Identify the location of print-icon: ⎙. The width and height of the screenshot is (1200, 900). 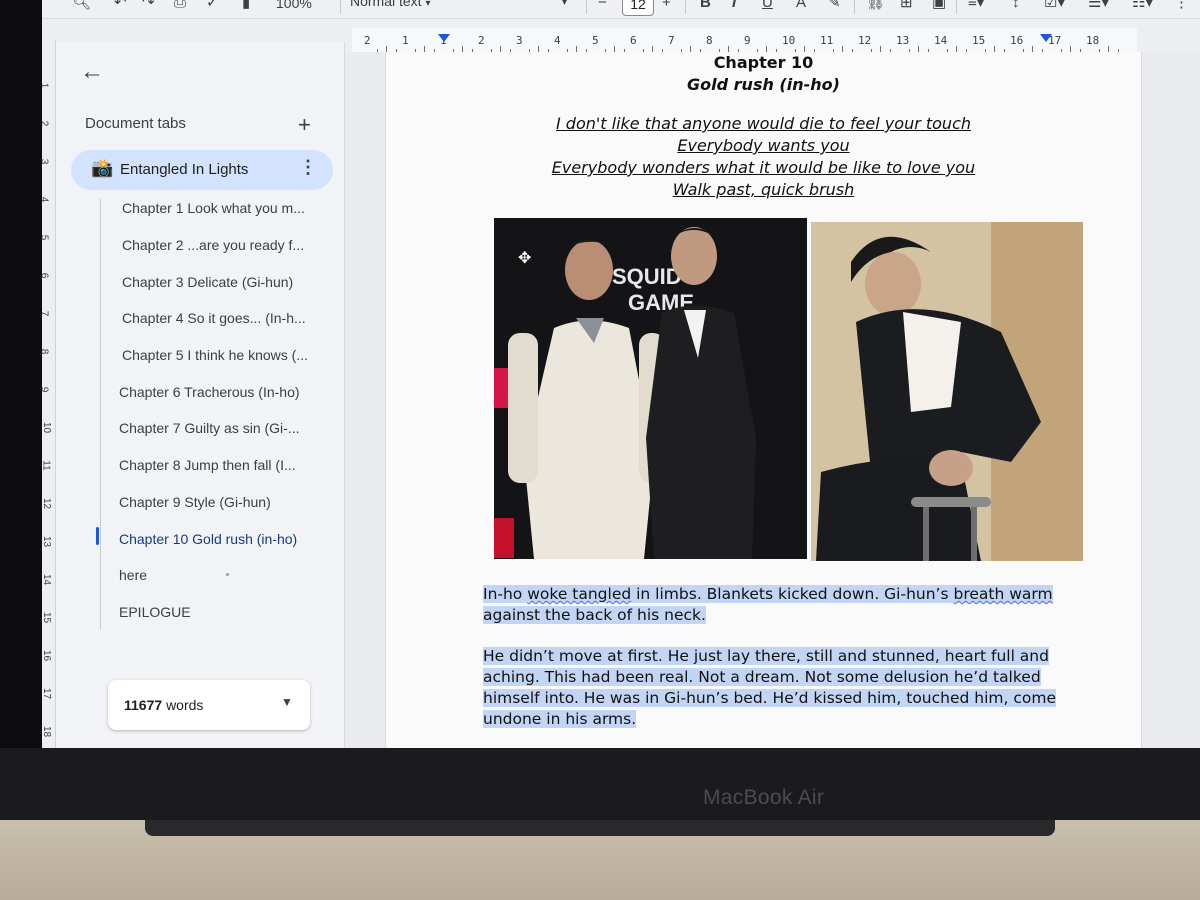
(180, 6).